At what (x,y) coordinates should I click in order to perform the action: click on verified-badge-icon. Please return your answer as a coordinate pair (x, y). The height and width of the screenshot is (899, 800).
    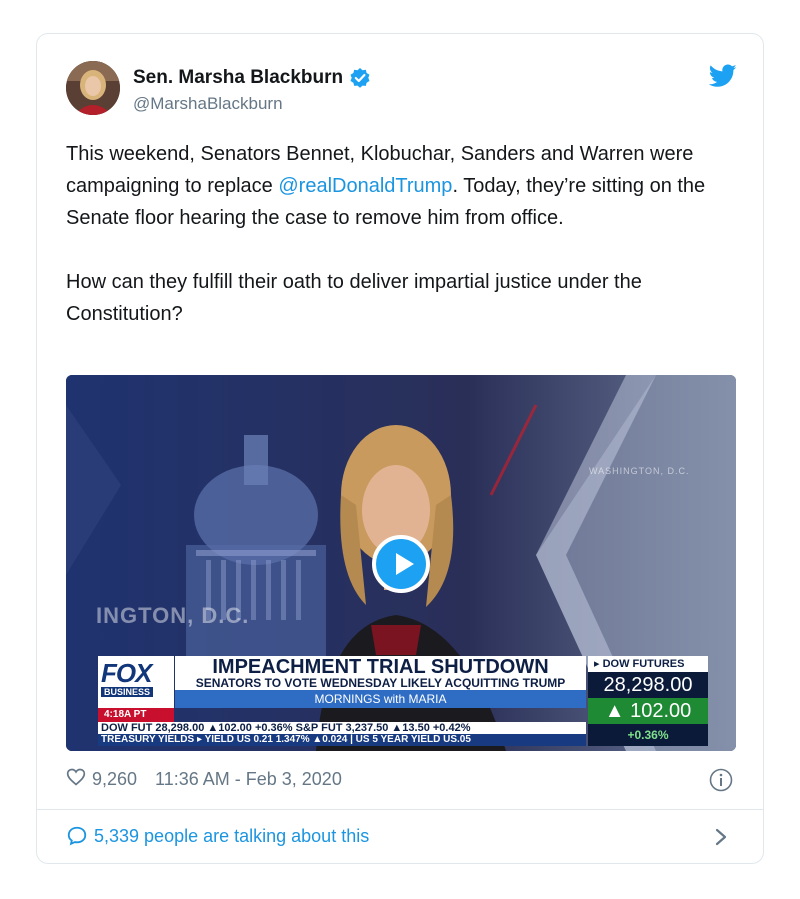
    Looking at the image, I should click on (360, 78).